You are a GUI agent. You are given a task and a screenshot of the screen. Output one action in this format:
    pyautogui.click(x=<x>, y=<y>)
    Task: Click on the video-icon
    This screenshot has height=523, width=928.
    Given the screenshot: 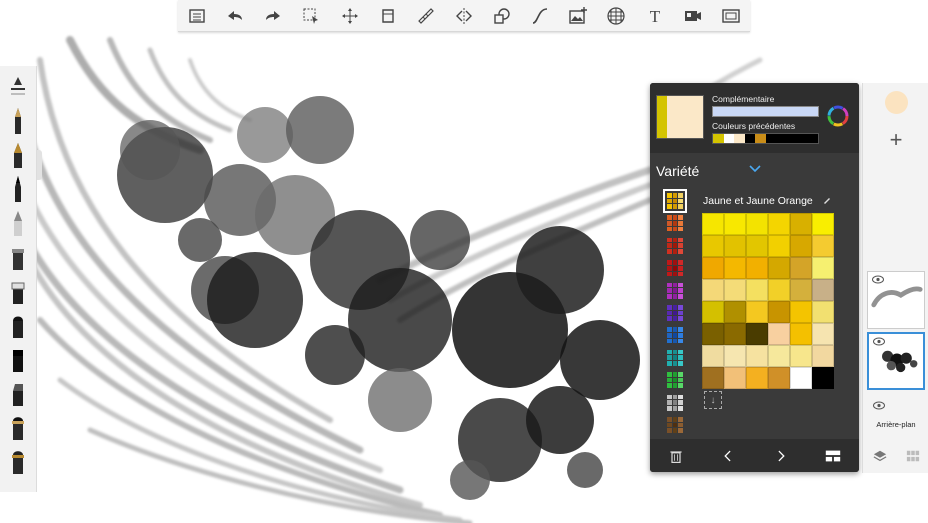 What is the action you would take?
    pyautogui.click(x=693, y=16)
    